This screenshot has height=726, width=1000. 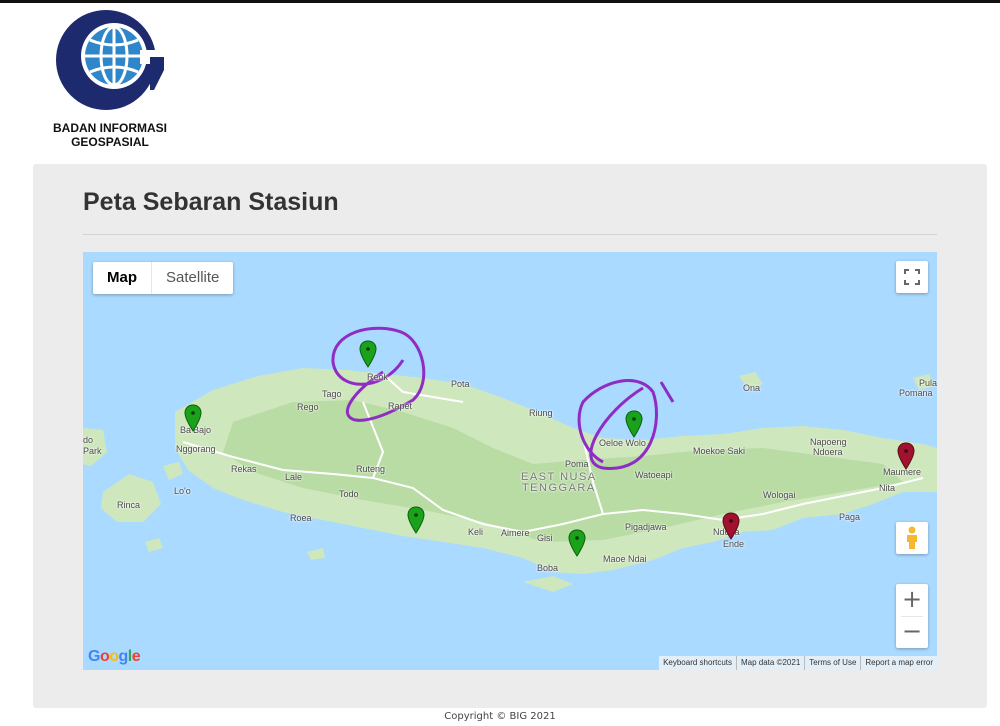 I want to click on org-logo: BADAN INFORMASI GEOSPASIAL, so click(x=114, y=81).